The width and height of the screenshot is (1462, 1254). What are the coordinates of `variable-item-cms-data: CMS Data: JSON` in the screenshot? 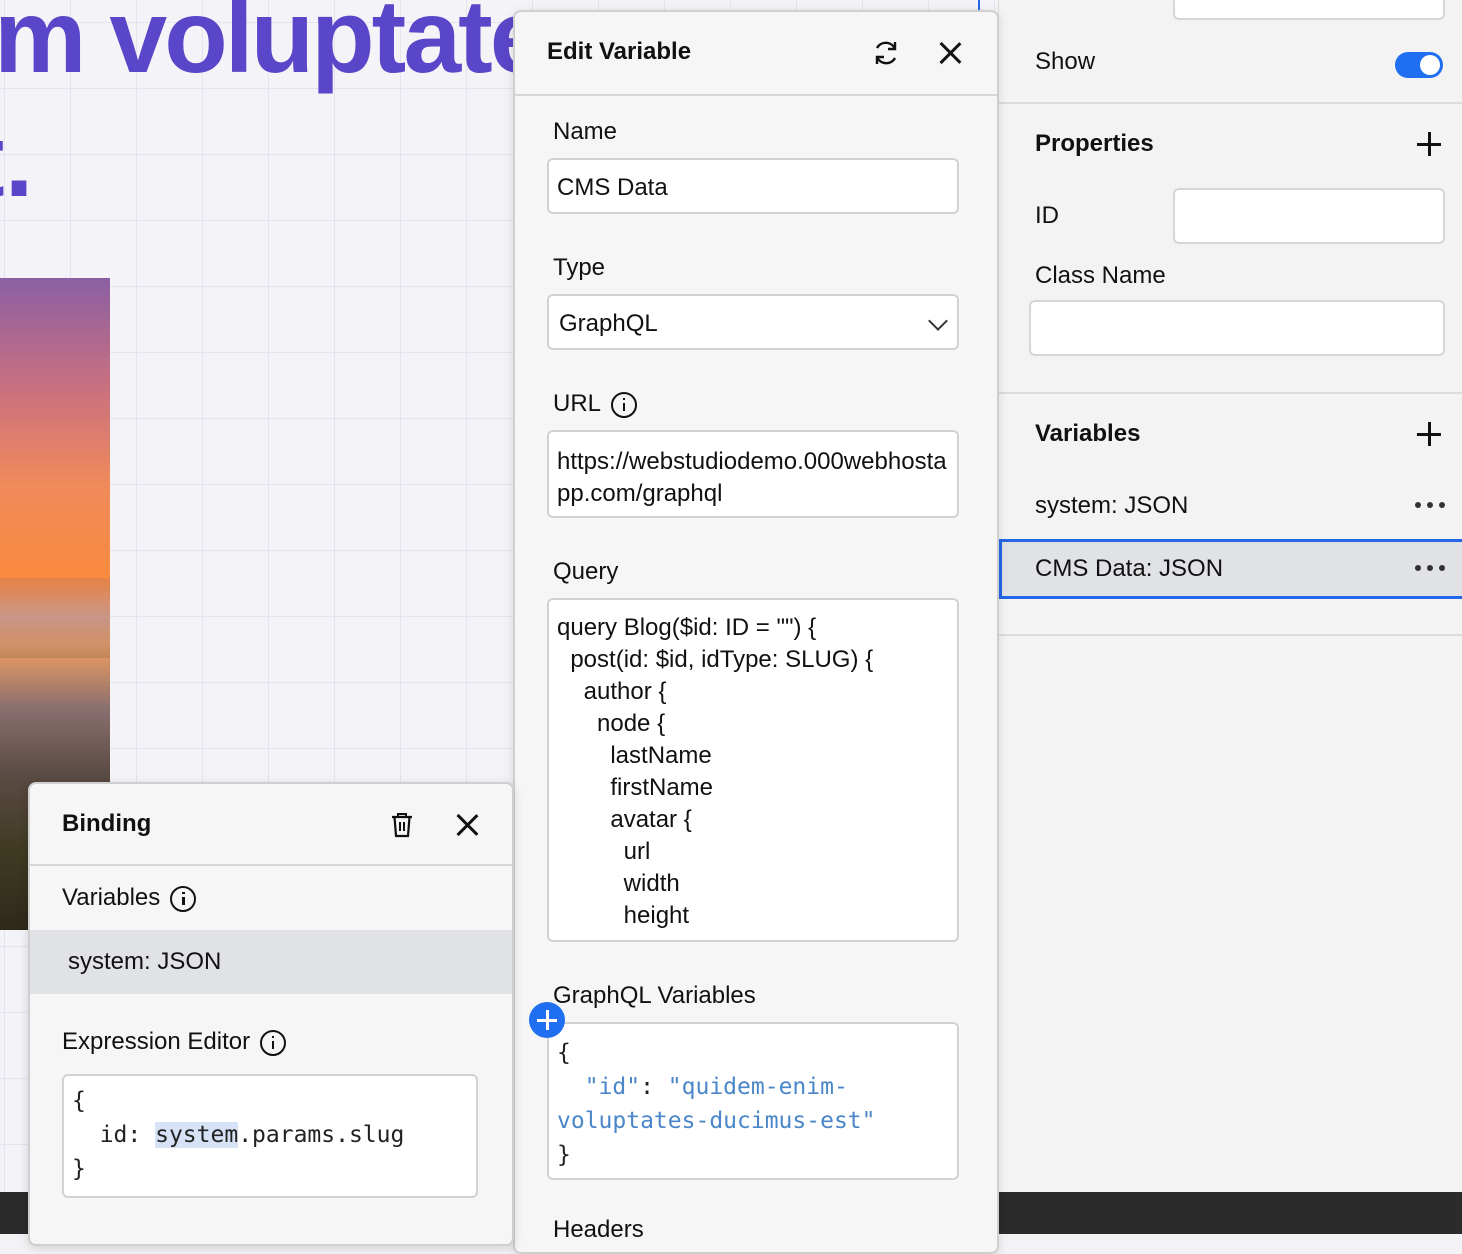 It's located at (1230, 569).